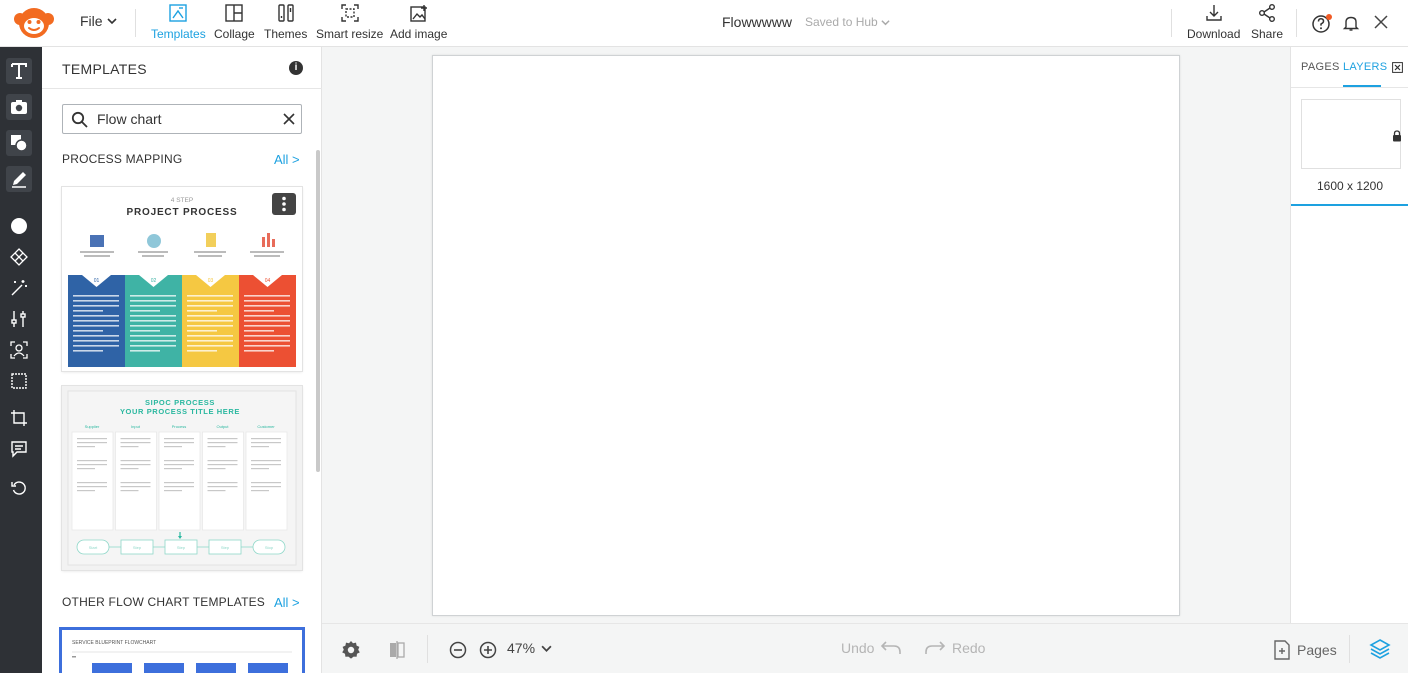 Image resolution: width=1408 pixels, height=673 pixels. Describe the element at coordinates (19, 257) in the screenshot. I see `rail-texture-button` at that location.